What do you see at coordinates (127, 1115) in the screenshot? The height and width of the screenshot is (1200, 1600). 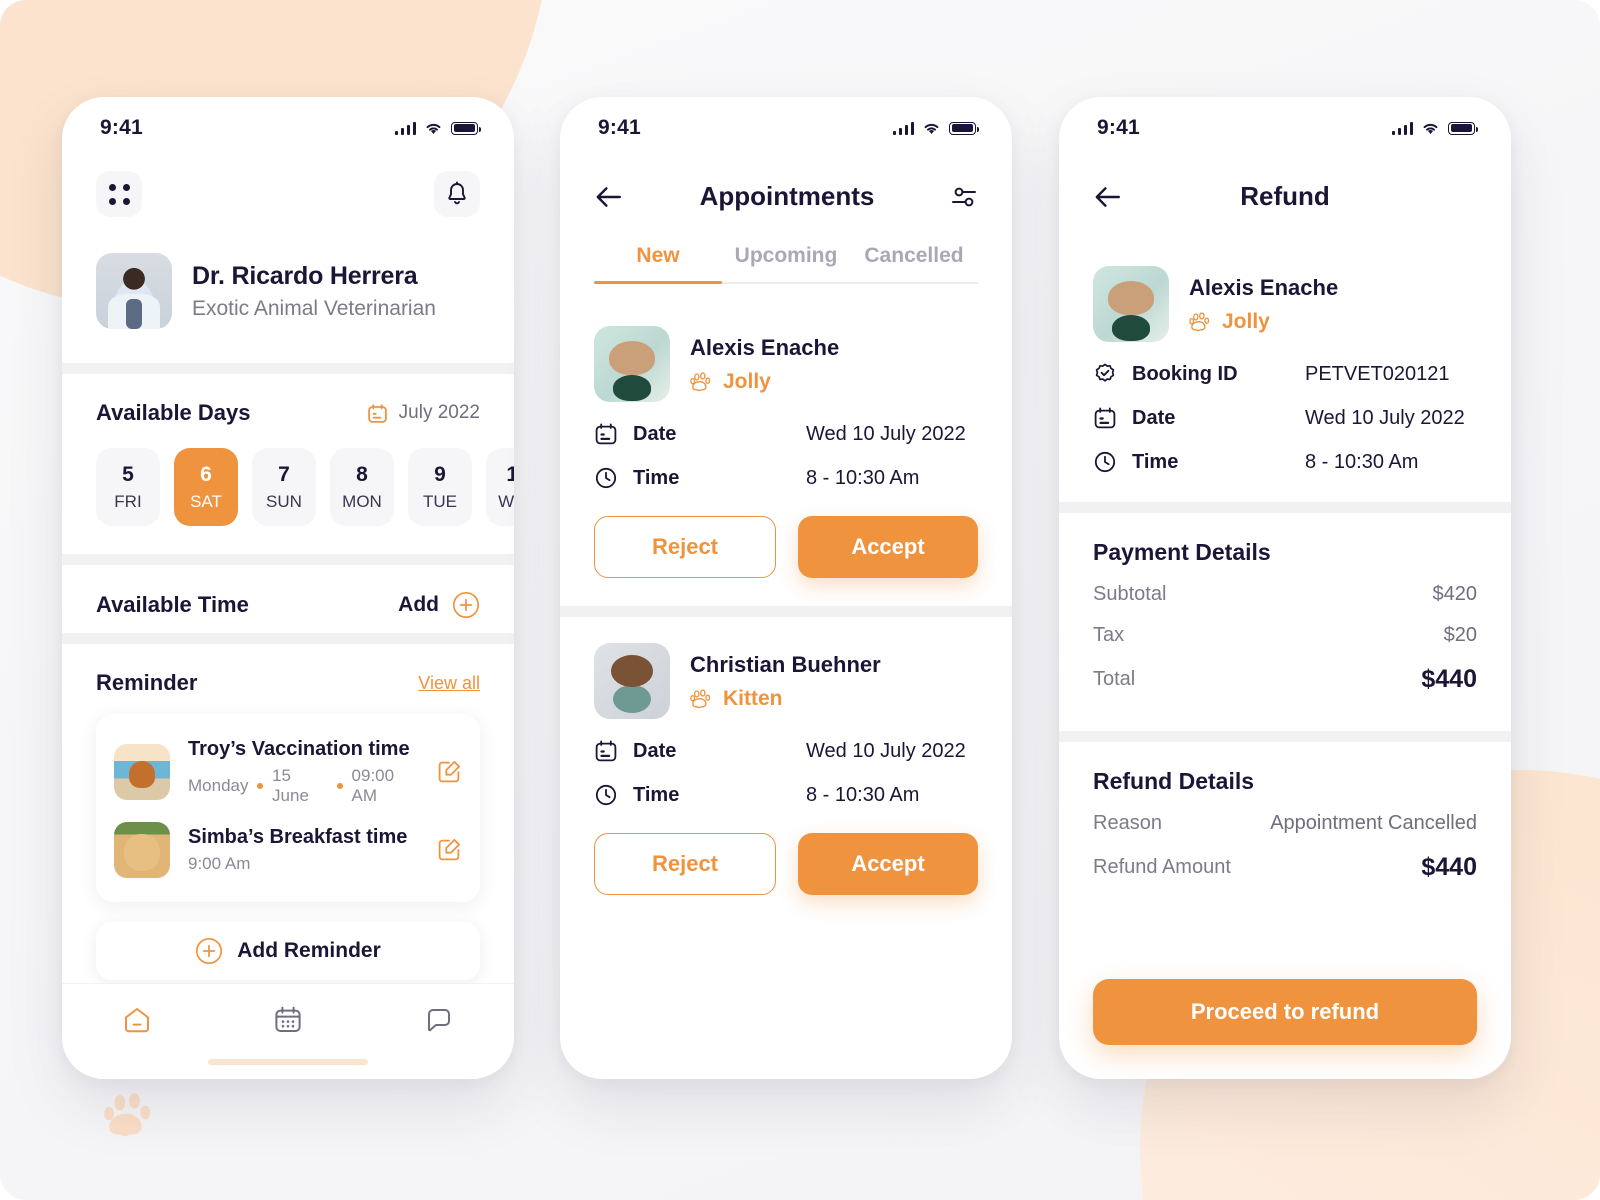 I see `paw-print-decoration` at bounding box center [127, 1115].